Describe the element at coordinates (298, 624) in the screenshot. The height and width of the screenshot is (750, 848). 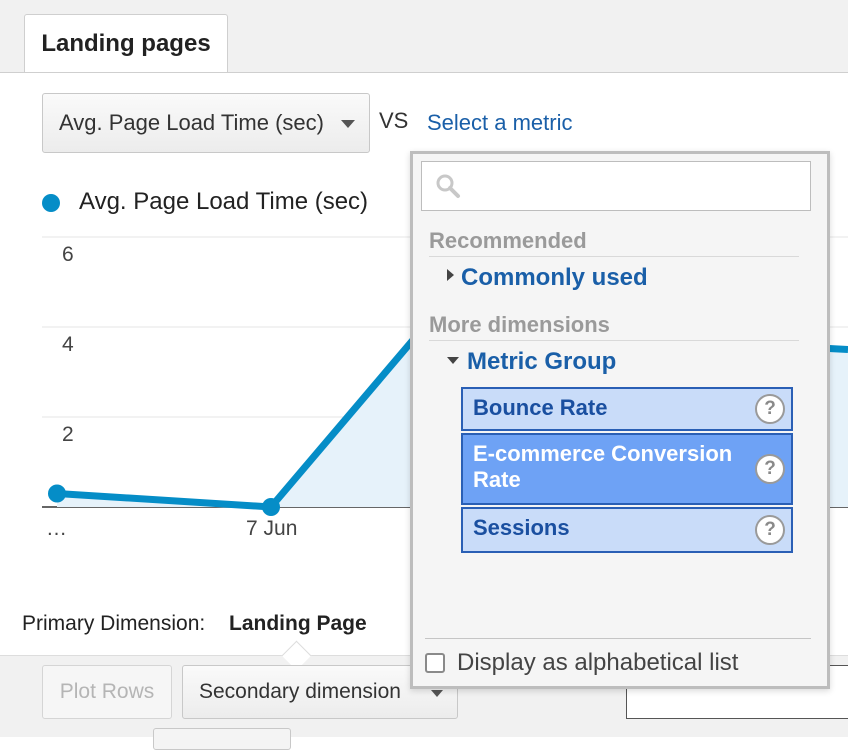
I see `primary-dimension-landing-page: Landing Page` at that location.